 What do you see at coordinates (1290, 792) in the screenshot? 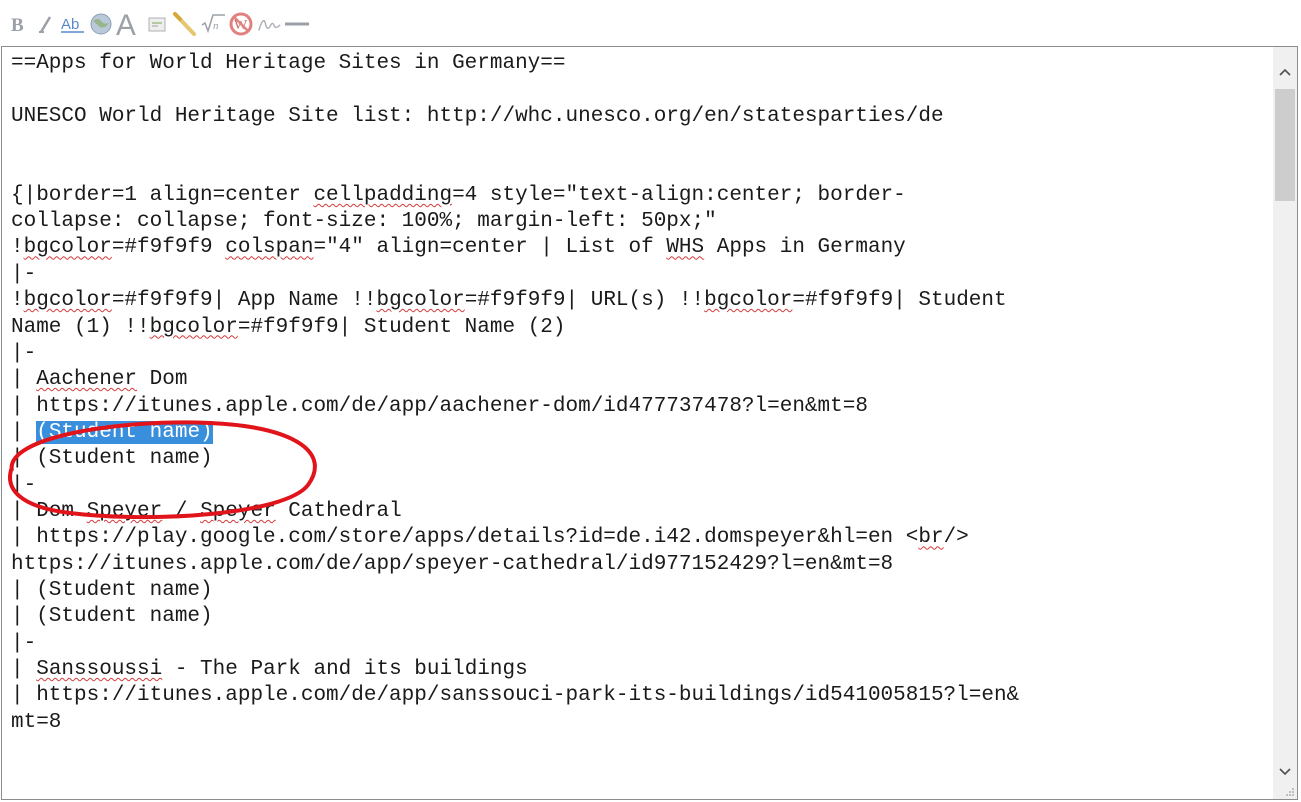
I see `resize-grip-icon` at bounding box center [1290, 792].